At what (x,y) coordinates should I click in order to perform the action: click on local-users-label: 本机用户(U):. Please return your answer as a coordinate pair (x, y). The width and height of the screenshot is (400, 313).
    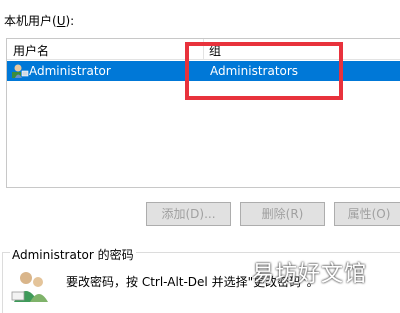
    Looking at the image, I should click on (39, 21).